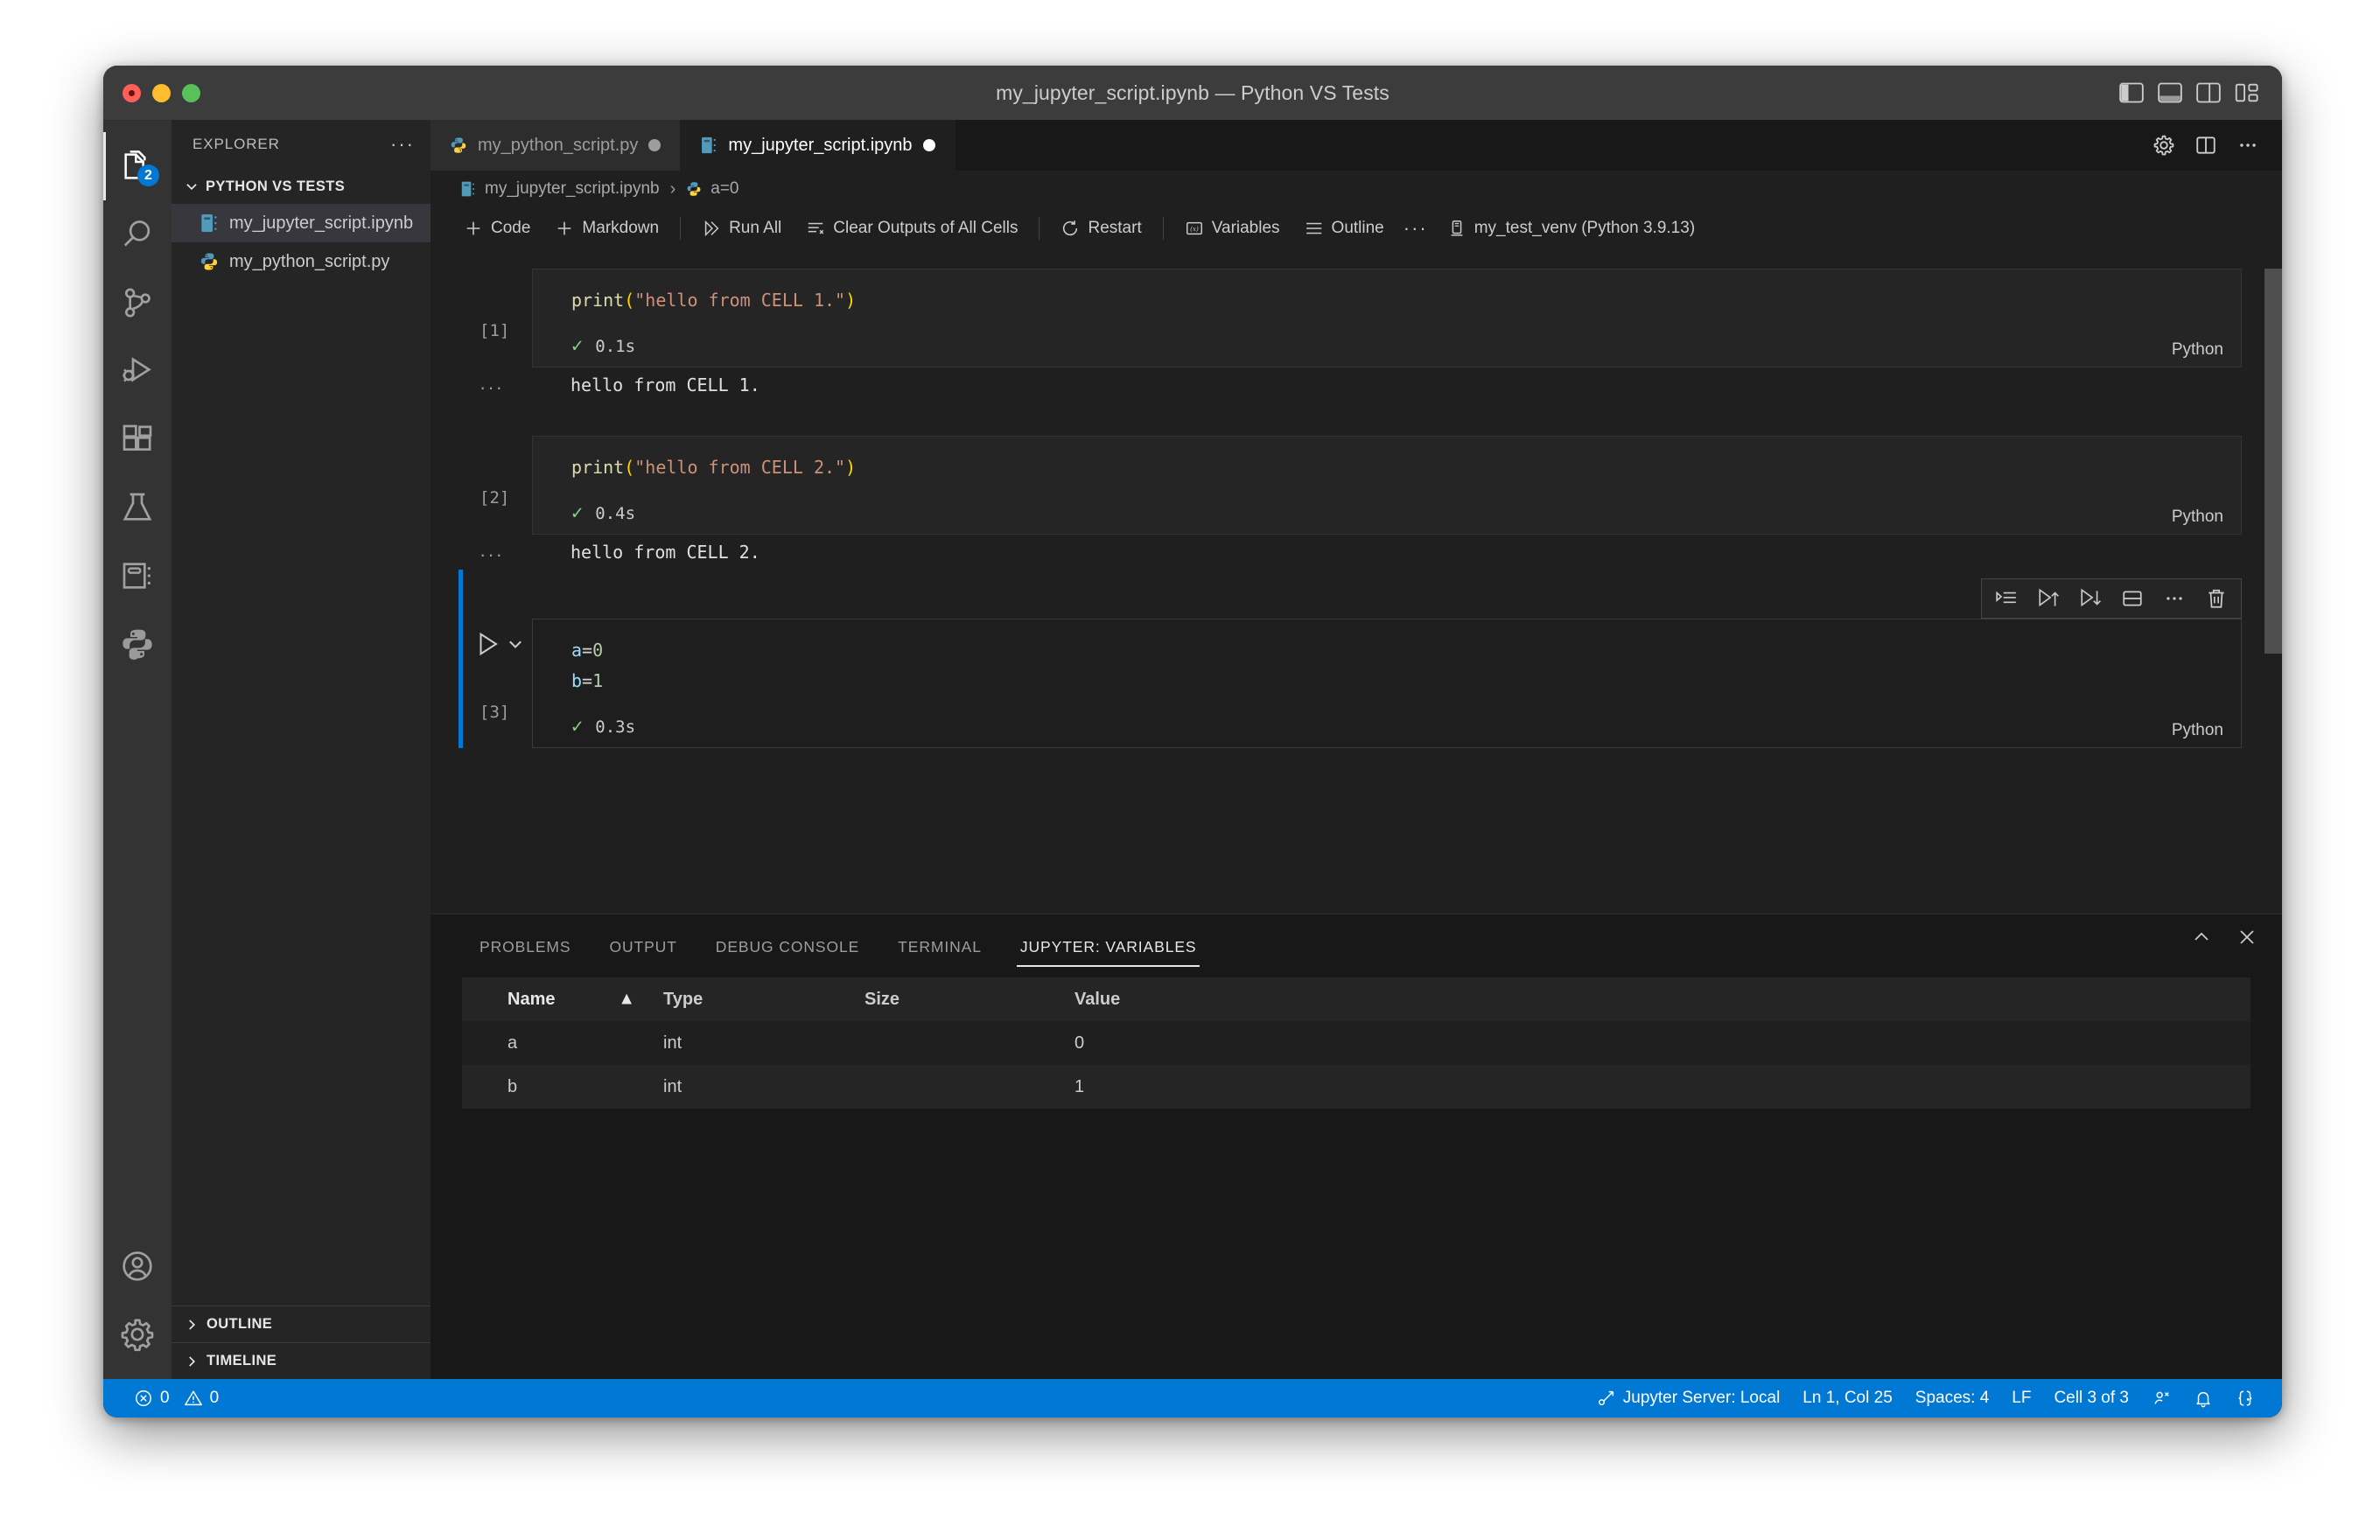 The image size is (2380, 1540). What do you see at coordinates (532, 999) in the screenshot?
I see `column-label: Name` at bounding box center [532, 999].